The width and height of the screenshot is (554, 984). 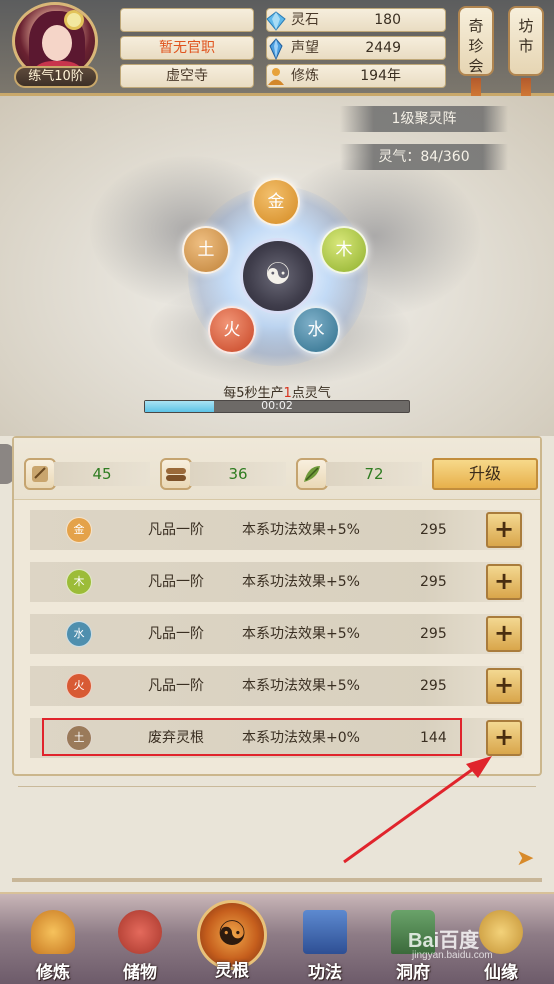 I want to click on crystal-icon, so click(x=276, y=49).